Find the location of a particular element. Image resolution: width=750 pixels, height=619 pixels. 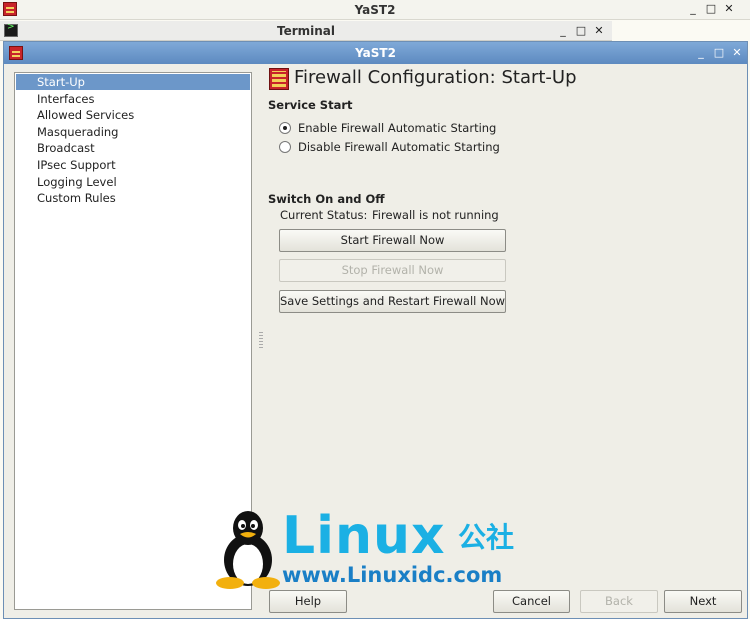

back-button: Back is located at coordinates (619, 601).